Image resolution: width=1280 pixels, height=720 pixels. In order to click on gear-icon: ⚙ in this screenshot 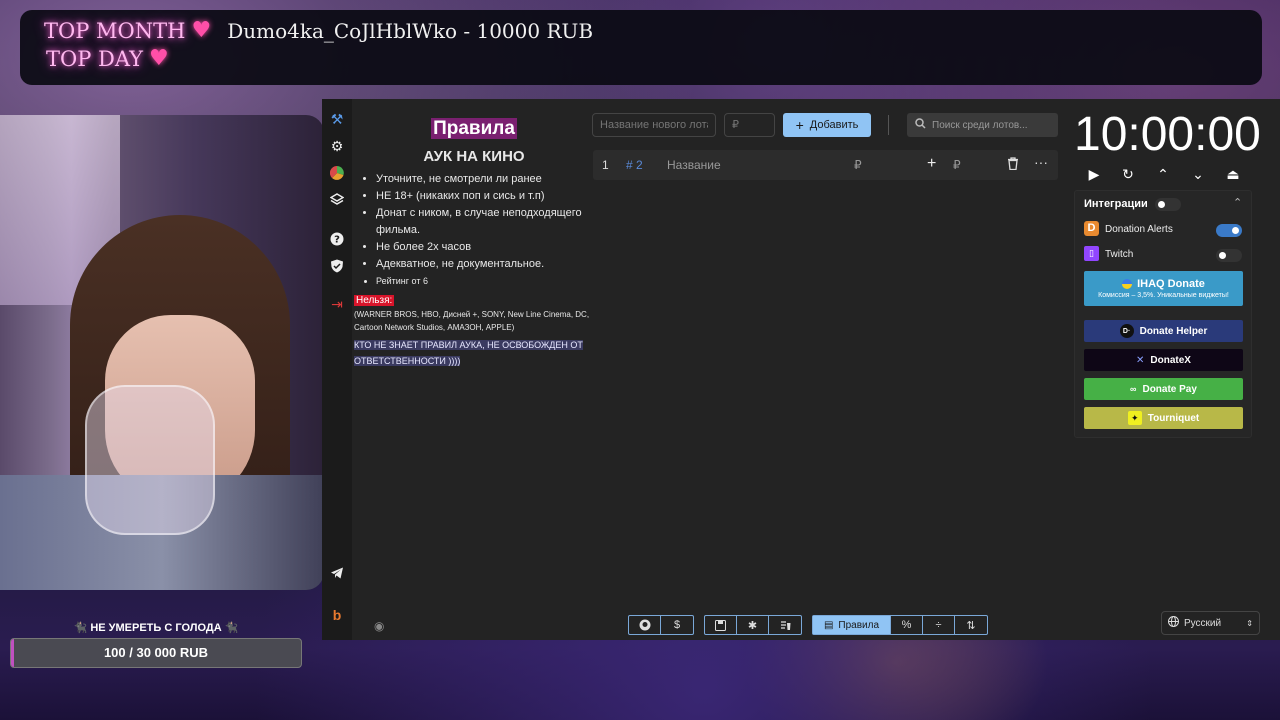, I will do `click(337, 146)`.